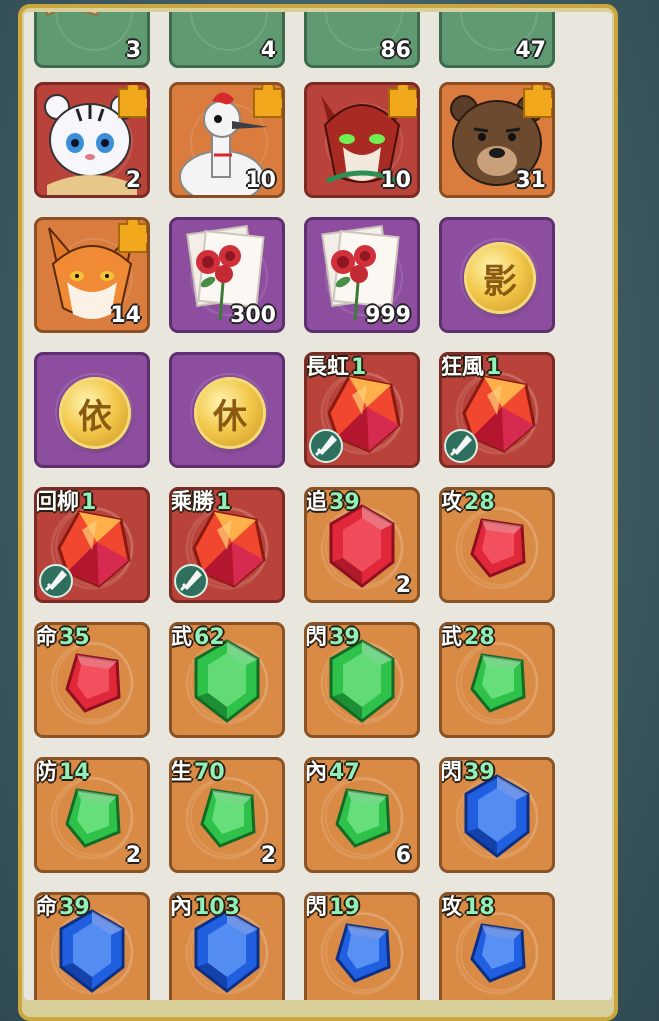 The image size is (659, 1021). I want to click on coin-glyph: 影, so click(500, 278).